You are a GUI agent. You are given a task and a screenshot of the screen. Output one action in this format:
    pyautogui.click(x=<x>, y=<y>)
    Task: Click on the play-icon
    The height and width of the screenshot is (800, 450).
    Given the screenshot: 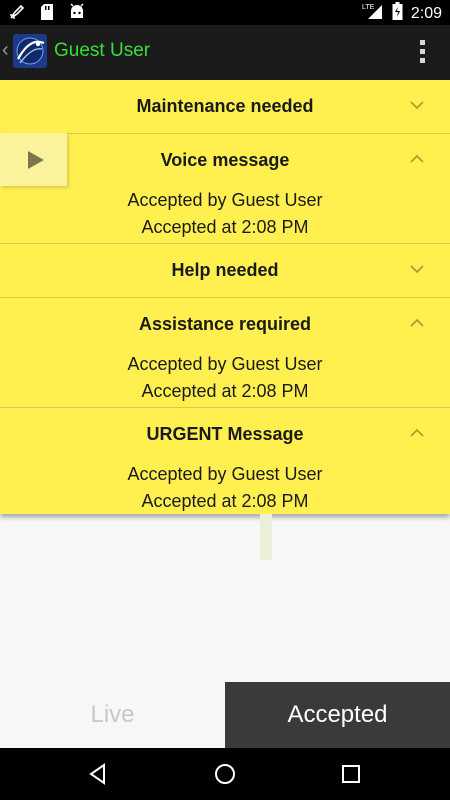 What is the action you would take?
    pyautogui.click(x=36, y=160)
    